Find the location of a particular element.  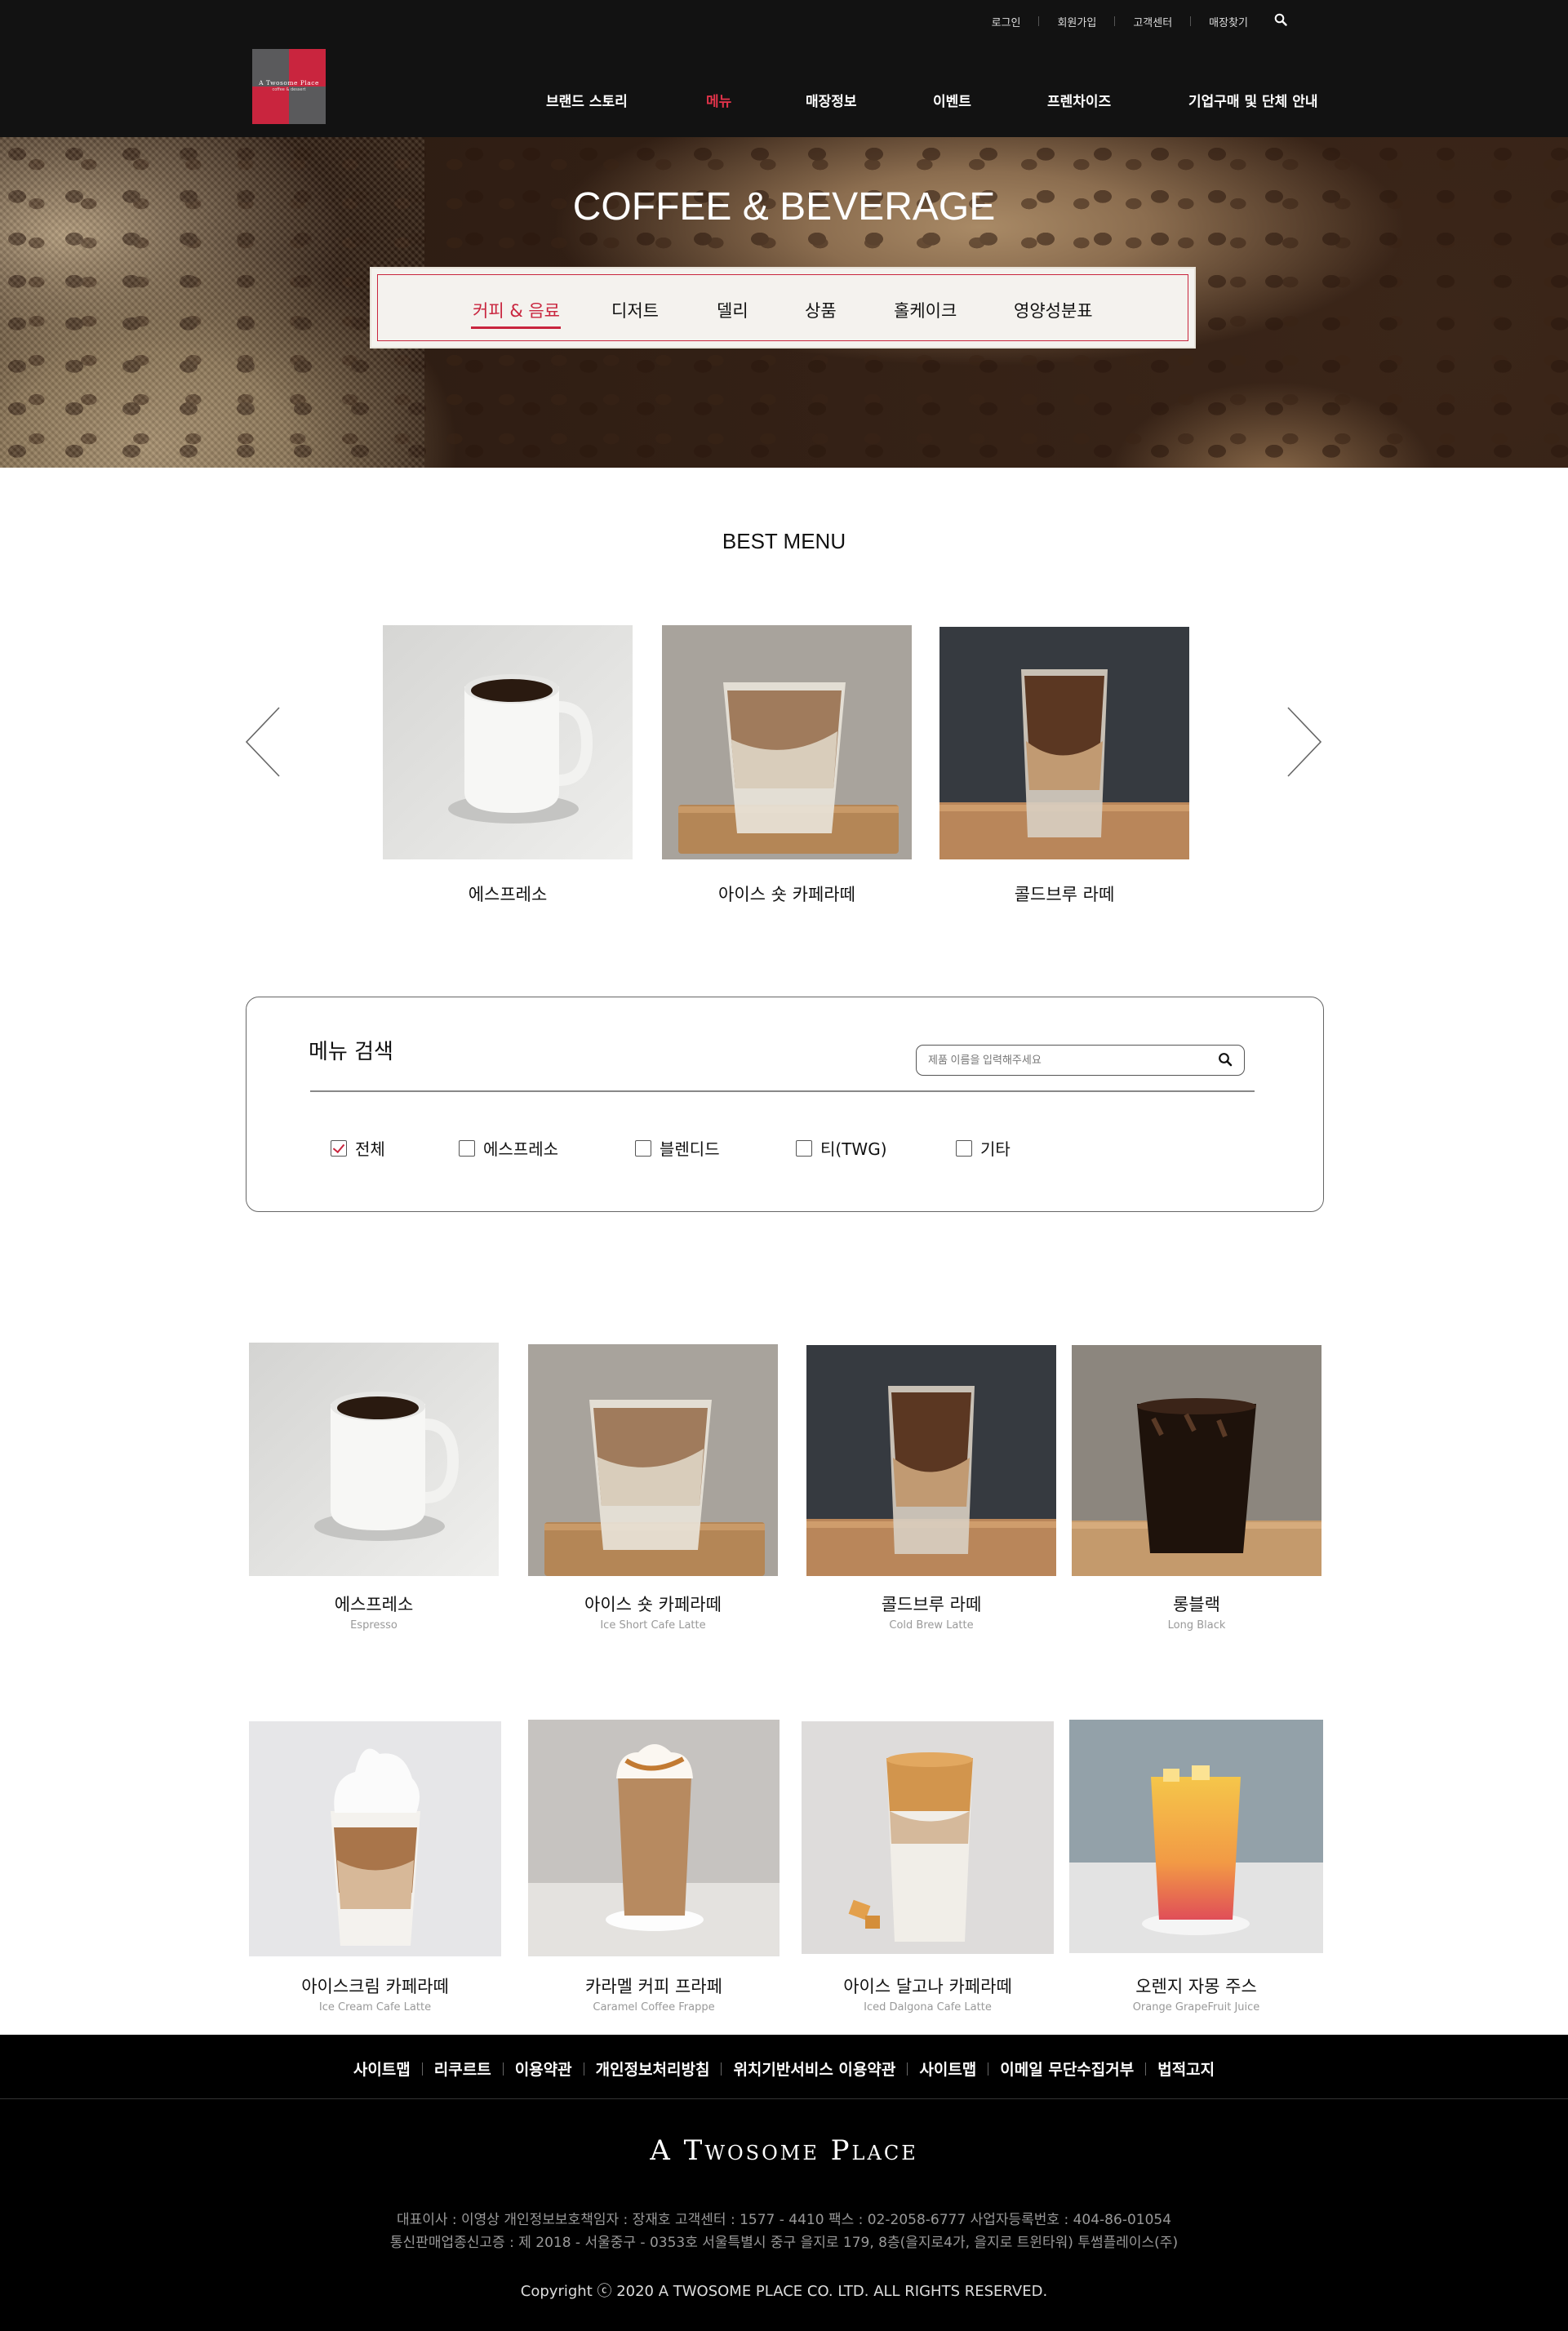

footer-link-privacy: 개인정보처리방침 is located at coordinates (653, 2069).